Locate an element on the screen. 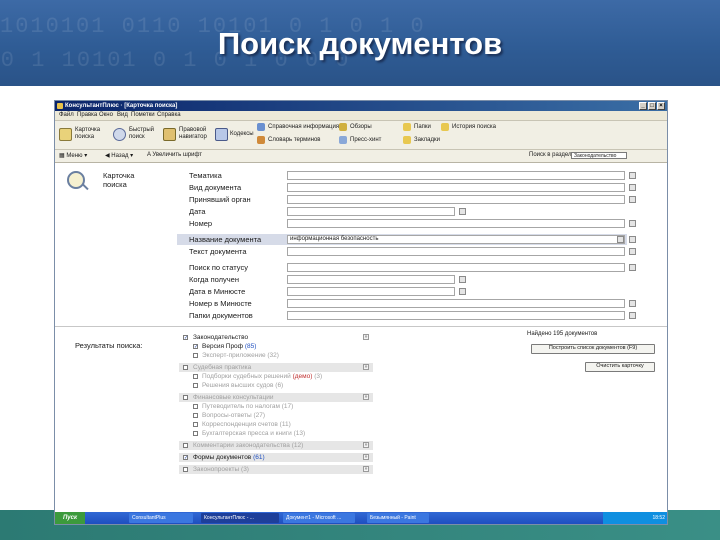 This screenshot has height=540, width=720. field-row-doc-text: Текст документа is located at coordinates (361, 251).